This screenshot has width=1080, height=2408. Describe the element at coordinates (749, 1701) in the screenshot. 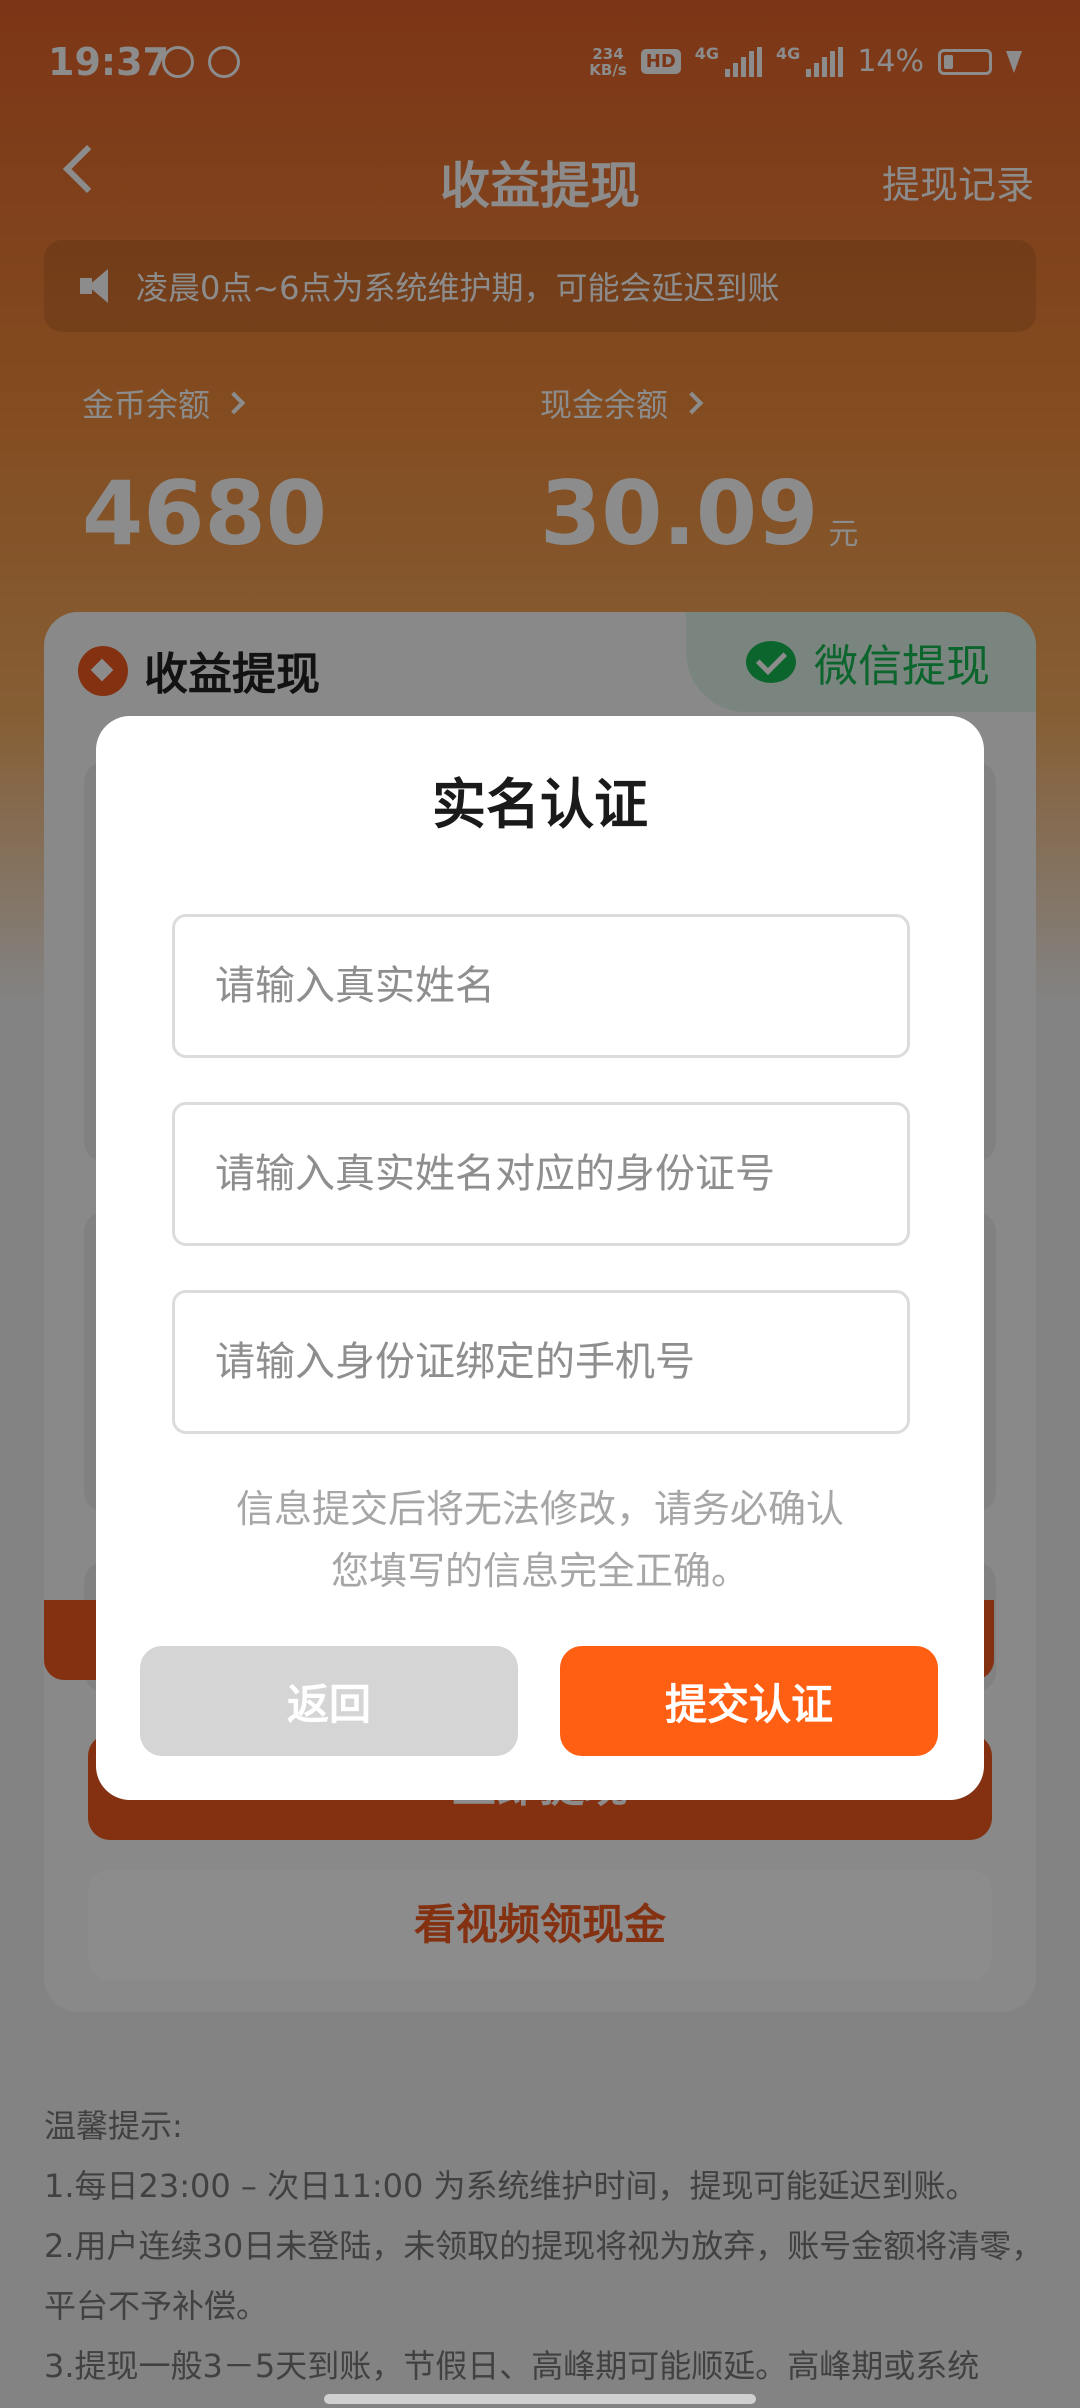

I see `submit-verification-button: 提交认证` at that location.